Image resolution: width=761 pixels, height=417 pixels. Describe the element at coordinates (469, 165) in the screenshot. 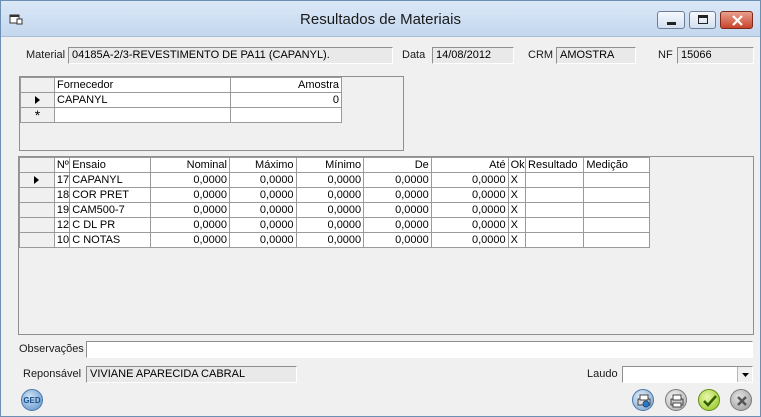

I see `column-header-ate: Até` at that location.